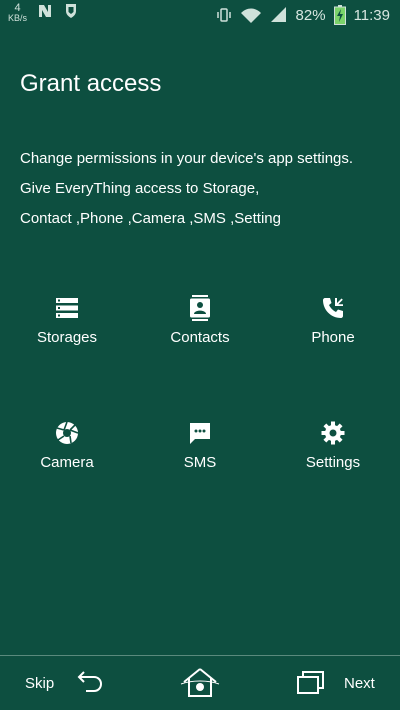  I want to click on permission-phone: Phone, so click(333, 320).